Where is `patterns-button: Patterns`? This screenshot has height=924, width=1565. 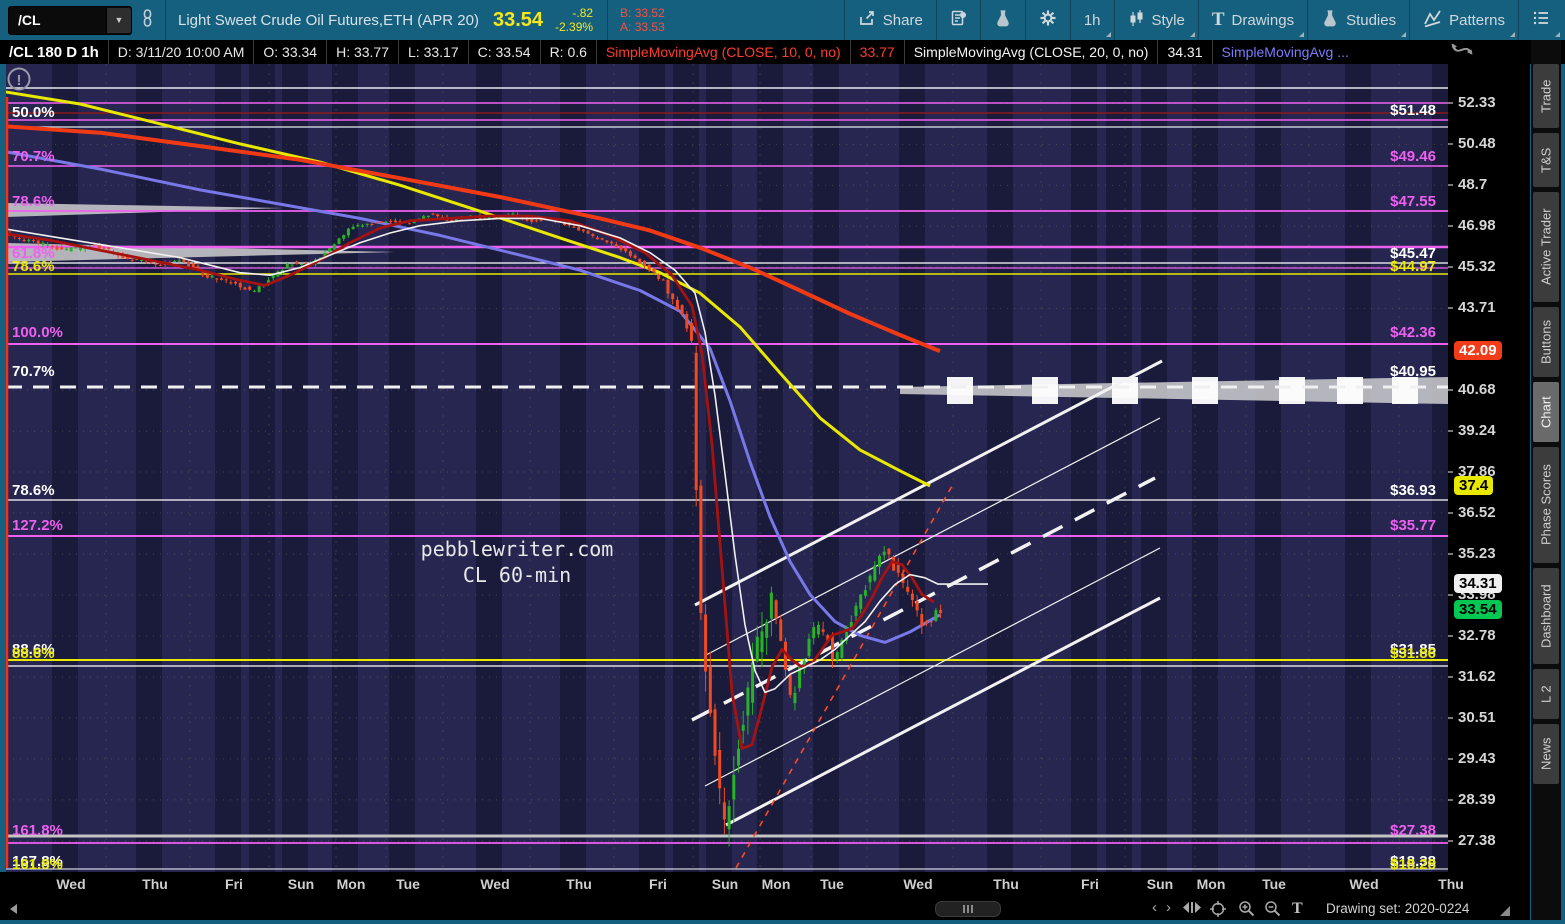 patterns-button: Patterns is located at coordinates (1464, 20).